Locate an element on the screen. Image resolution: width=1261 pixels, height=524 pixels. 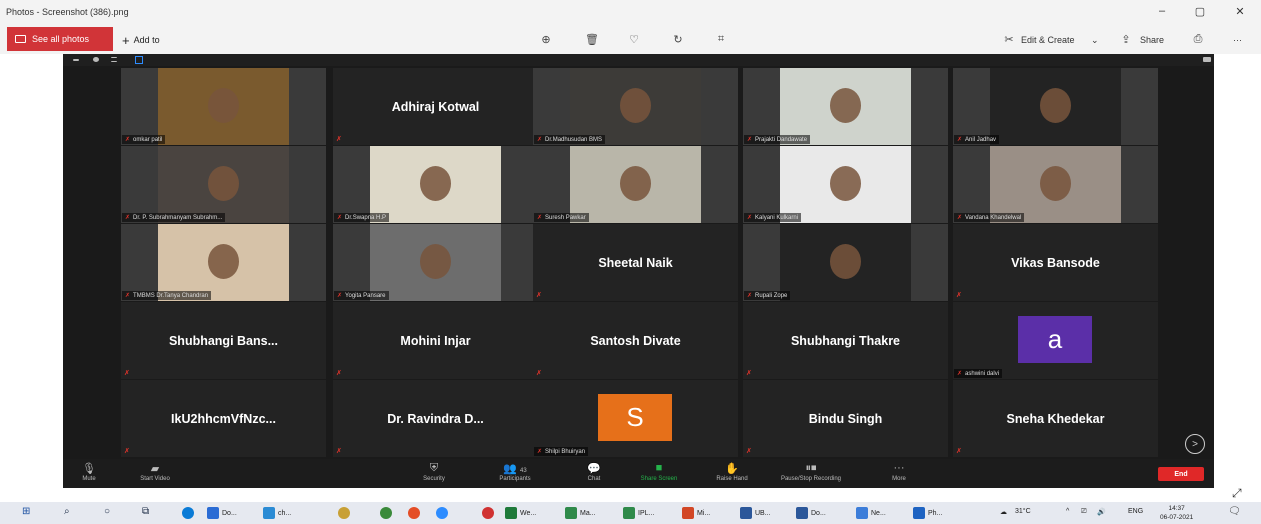
weather-text: 31°C is located at coordinates (1023, 511).